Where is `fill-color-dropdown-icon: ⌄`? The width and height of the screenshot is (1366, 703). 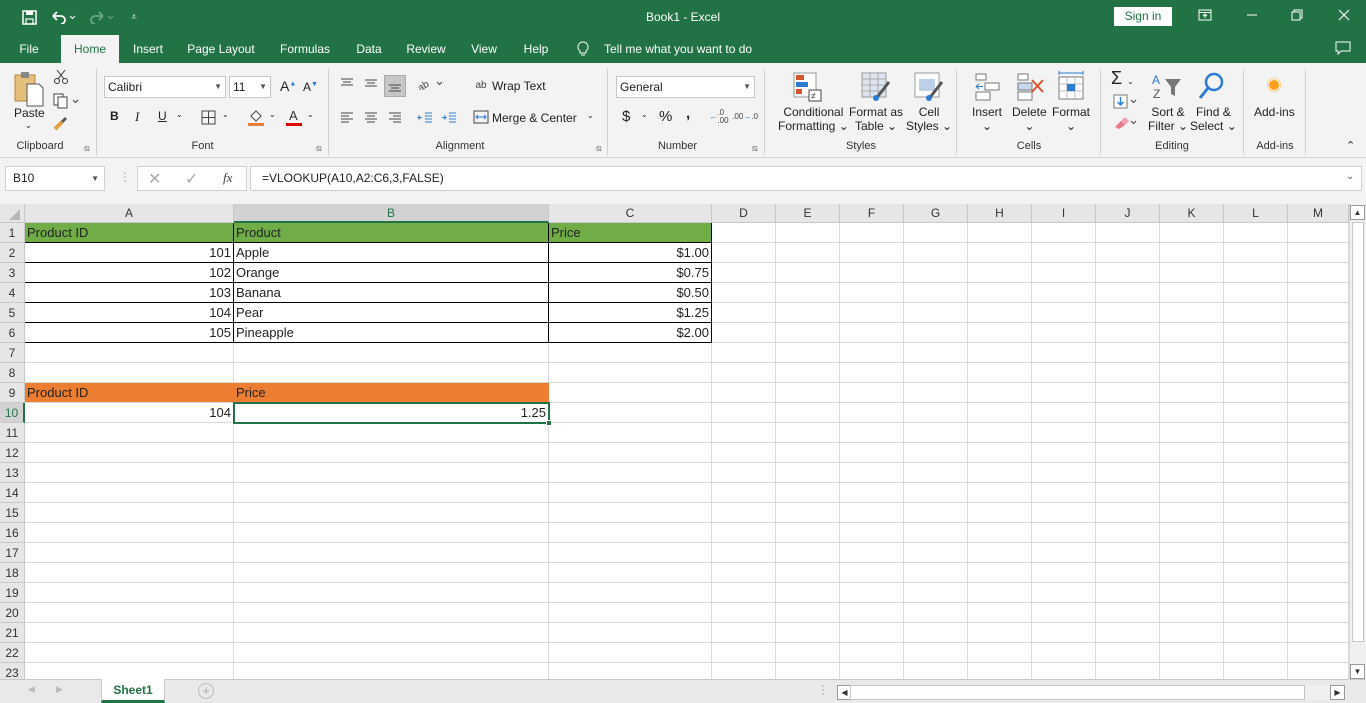 fill-color-dropdown-icon: ⌄ is located at coordinates (272, 114).